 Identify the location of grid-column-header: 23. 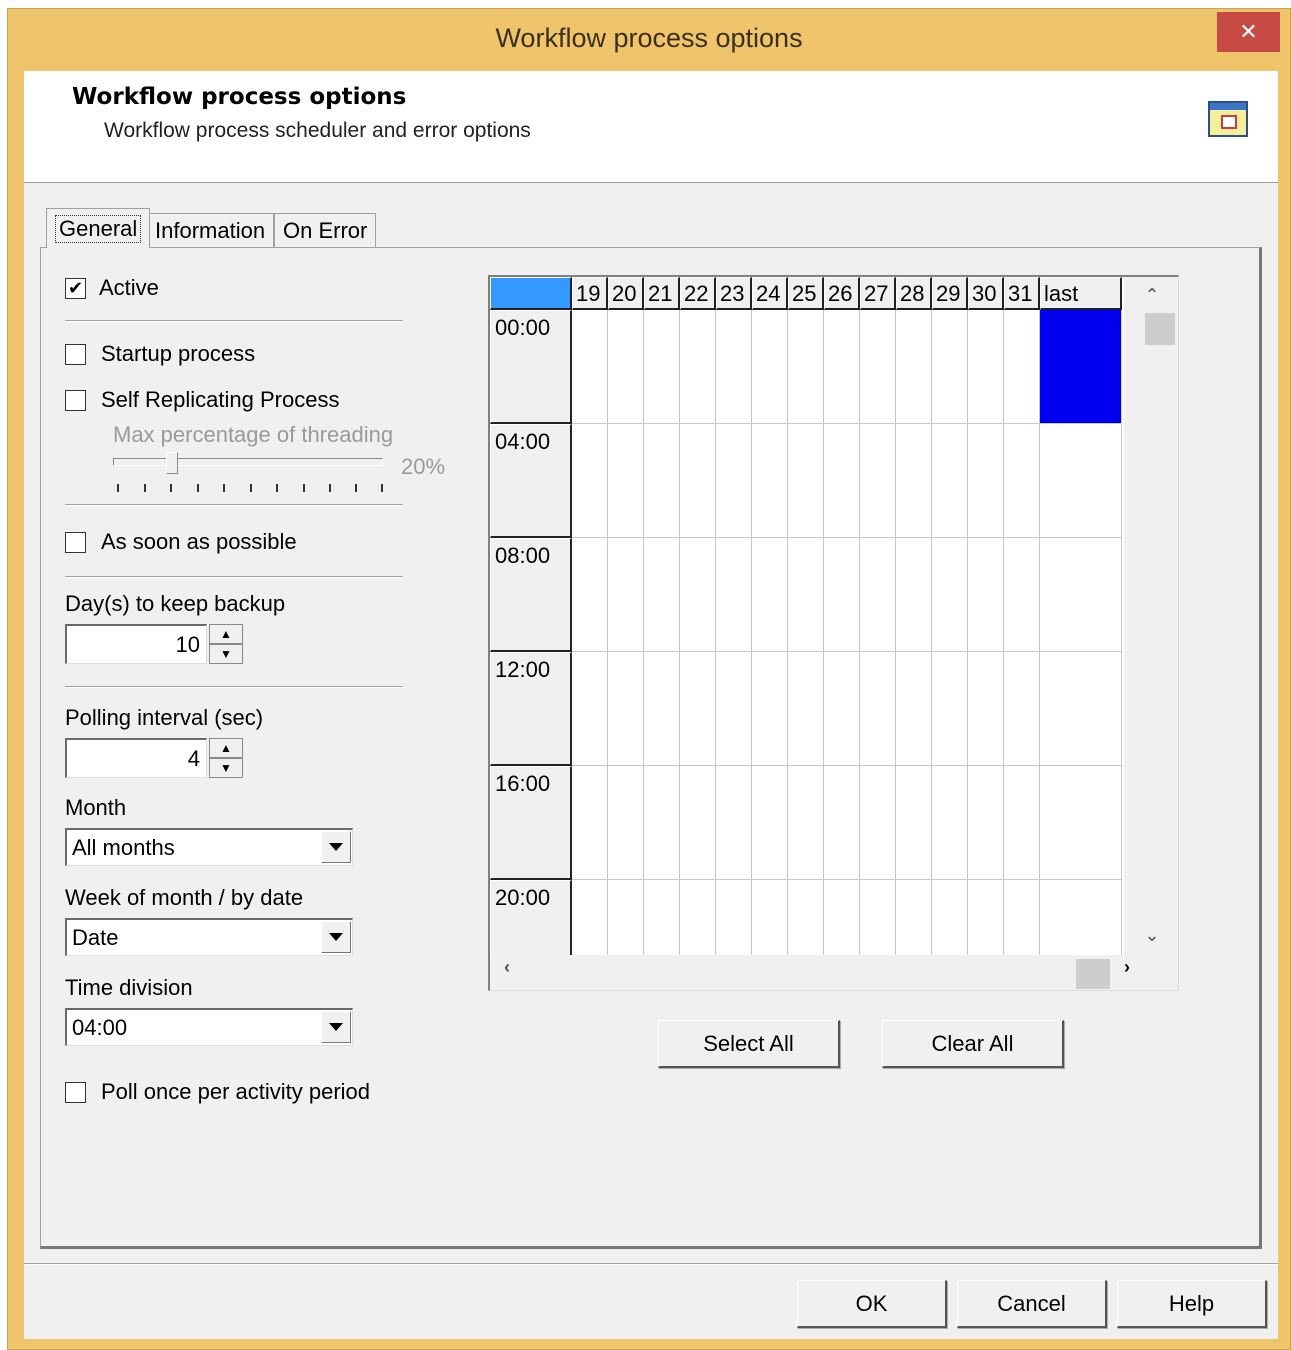
(734, 293).